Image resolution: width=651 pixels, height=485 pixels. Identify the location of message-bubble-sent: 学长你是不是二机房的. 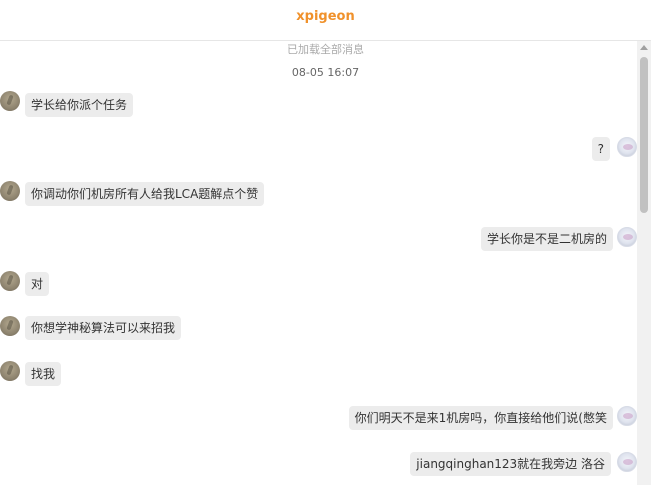
(546, 239).